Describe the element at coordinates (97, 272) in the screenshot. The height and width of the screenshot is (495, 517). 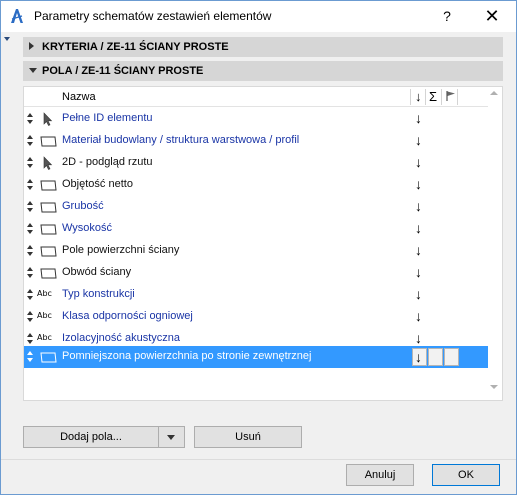
I see `list-item-label: Obwód ściany` at that location.